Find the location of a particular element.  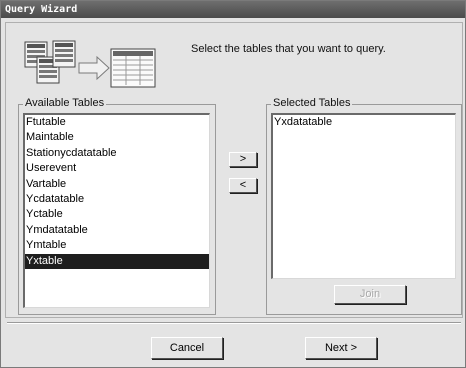

add-table-button: > is located at coordinates (243, 159).